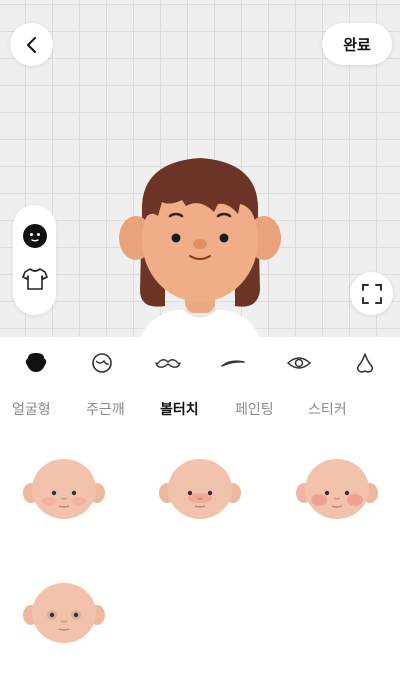 The width and height of the screenshot is (400, 676). I want to click on sub-tabs: 얼굴형 주근깨 볼터치 페인팅 스티커, so click(200, 409).